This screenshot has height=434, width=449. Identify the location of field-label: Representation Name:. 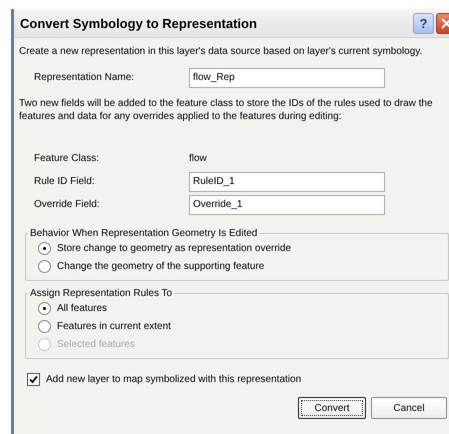
(85, 77).